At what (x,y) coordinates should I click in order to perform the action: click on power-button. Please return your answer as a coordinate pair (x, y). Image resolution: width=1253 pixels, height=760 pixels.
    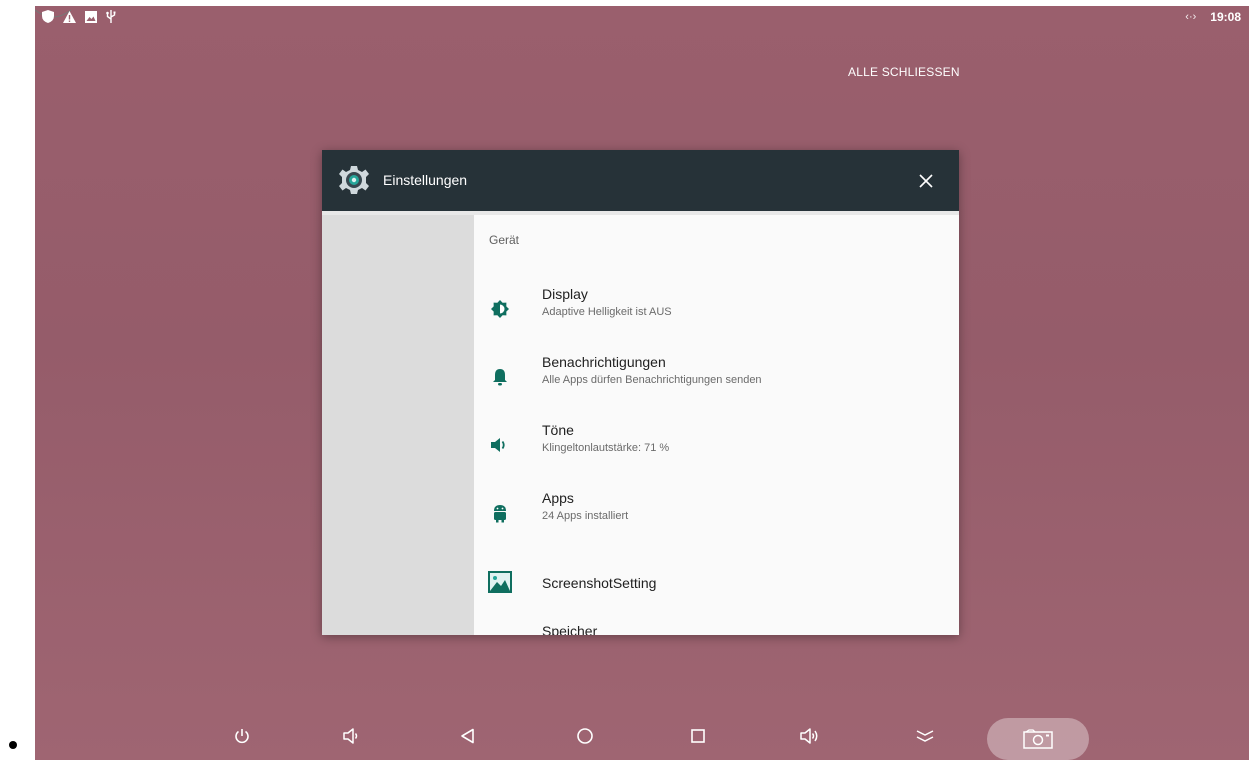
    Looking at the image, I should click on (242, 736).